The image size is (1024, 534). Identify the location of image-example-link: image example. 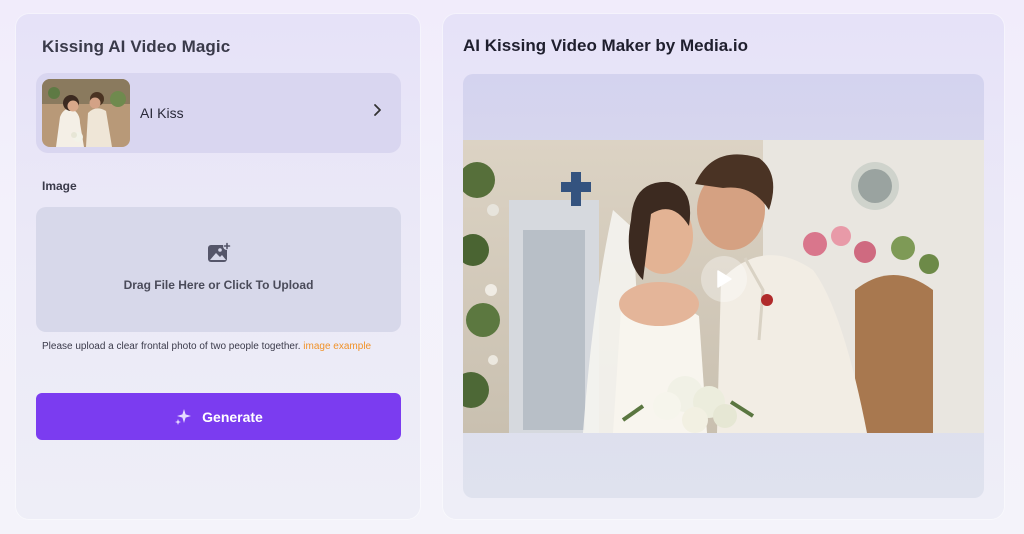
(337, 346).